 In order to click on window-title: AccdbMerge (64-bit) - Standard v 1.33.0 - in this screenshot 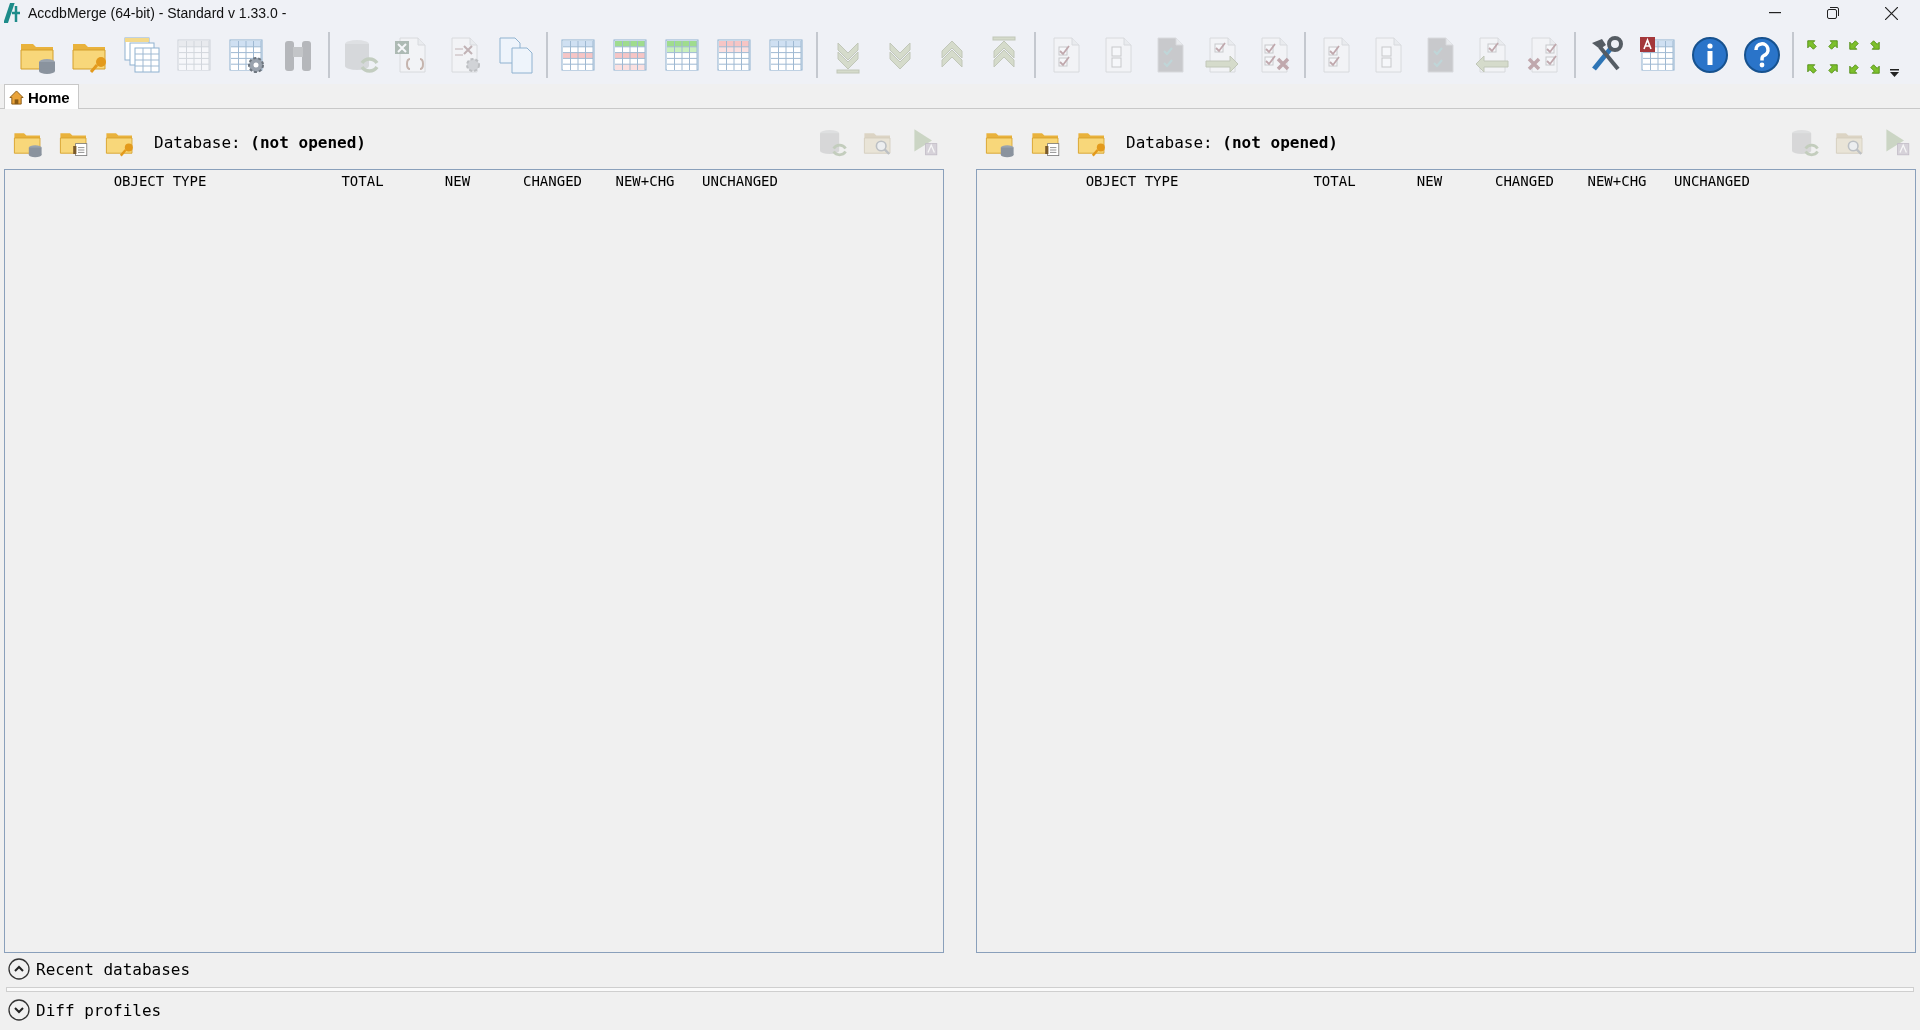, I will do `click(158, 13)`.